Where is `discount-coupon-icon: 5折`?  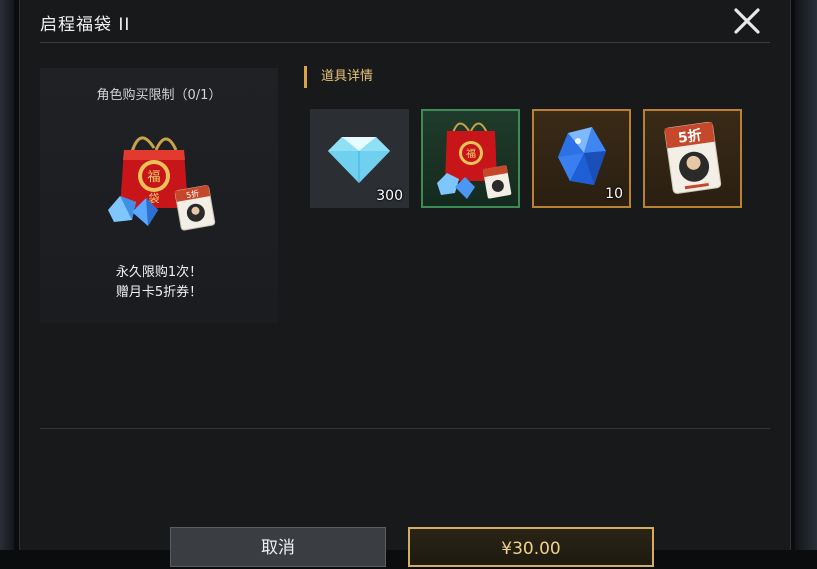 discount-coupon-icon: 5折 is located at coordinates (693, 157).